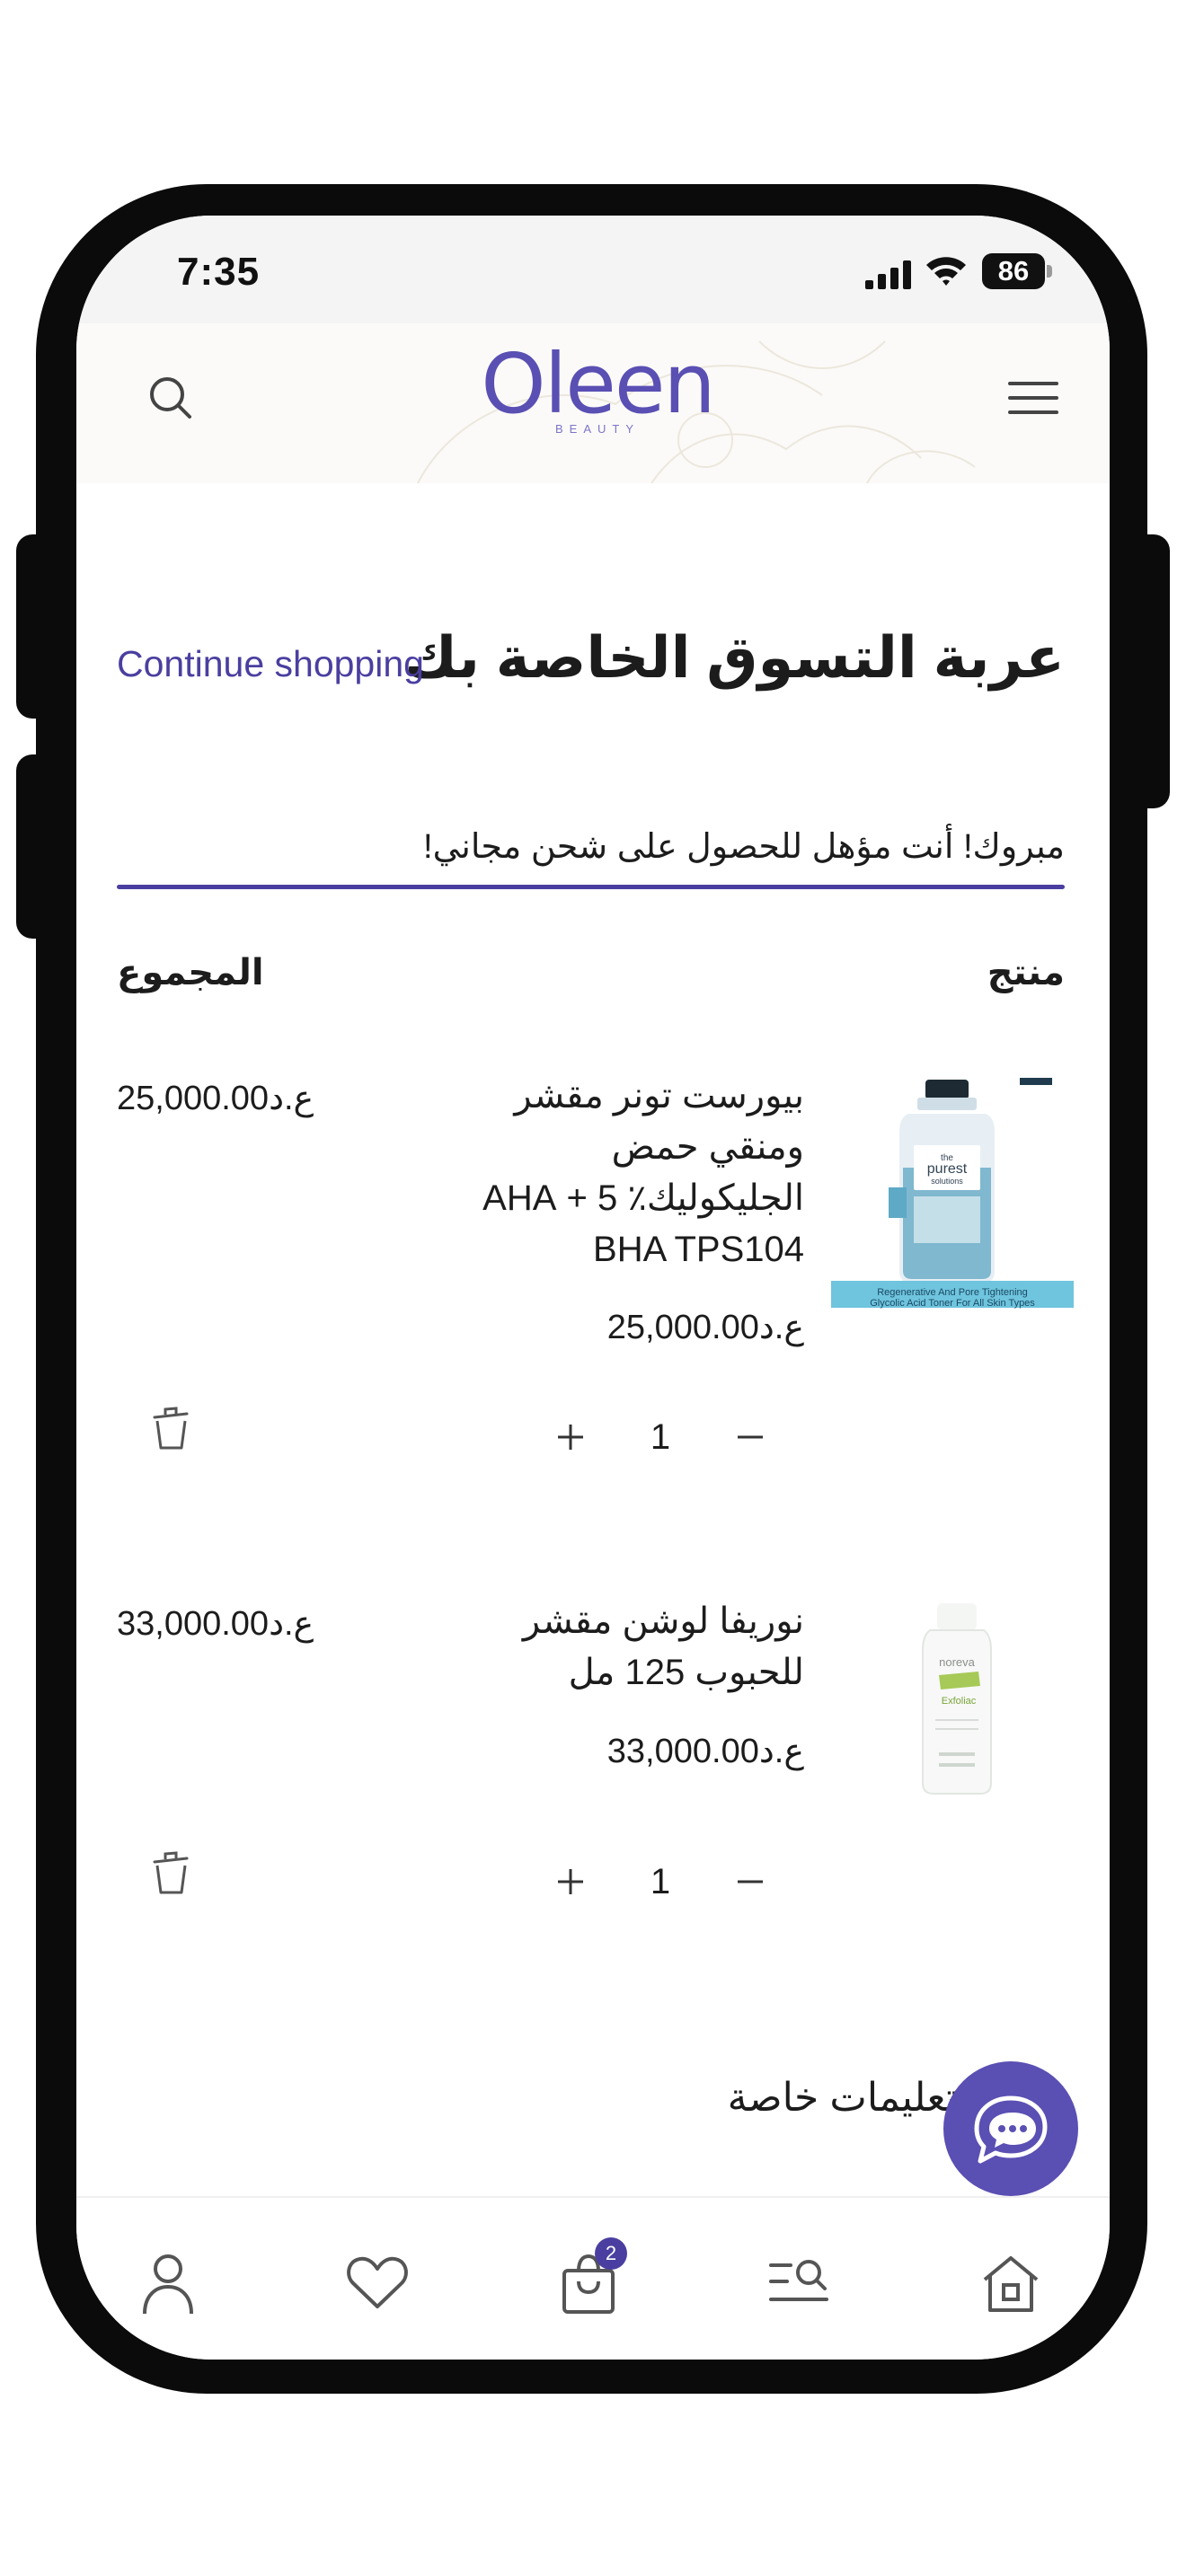 The image size is (1186, 2576). I want to click on search-icon, so click(170, 398).